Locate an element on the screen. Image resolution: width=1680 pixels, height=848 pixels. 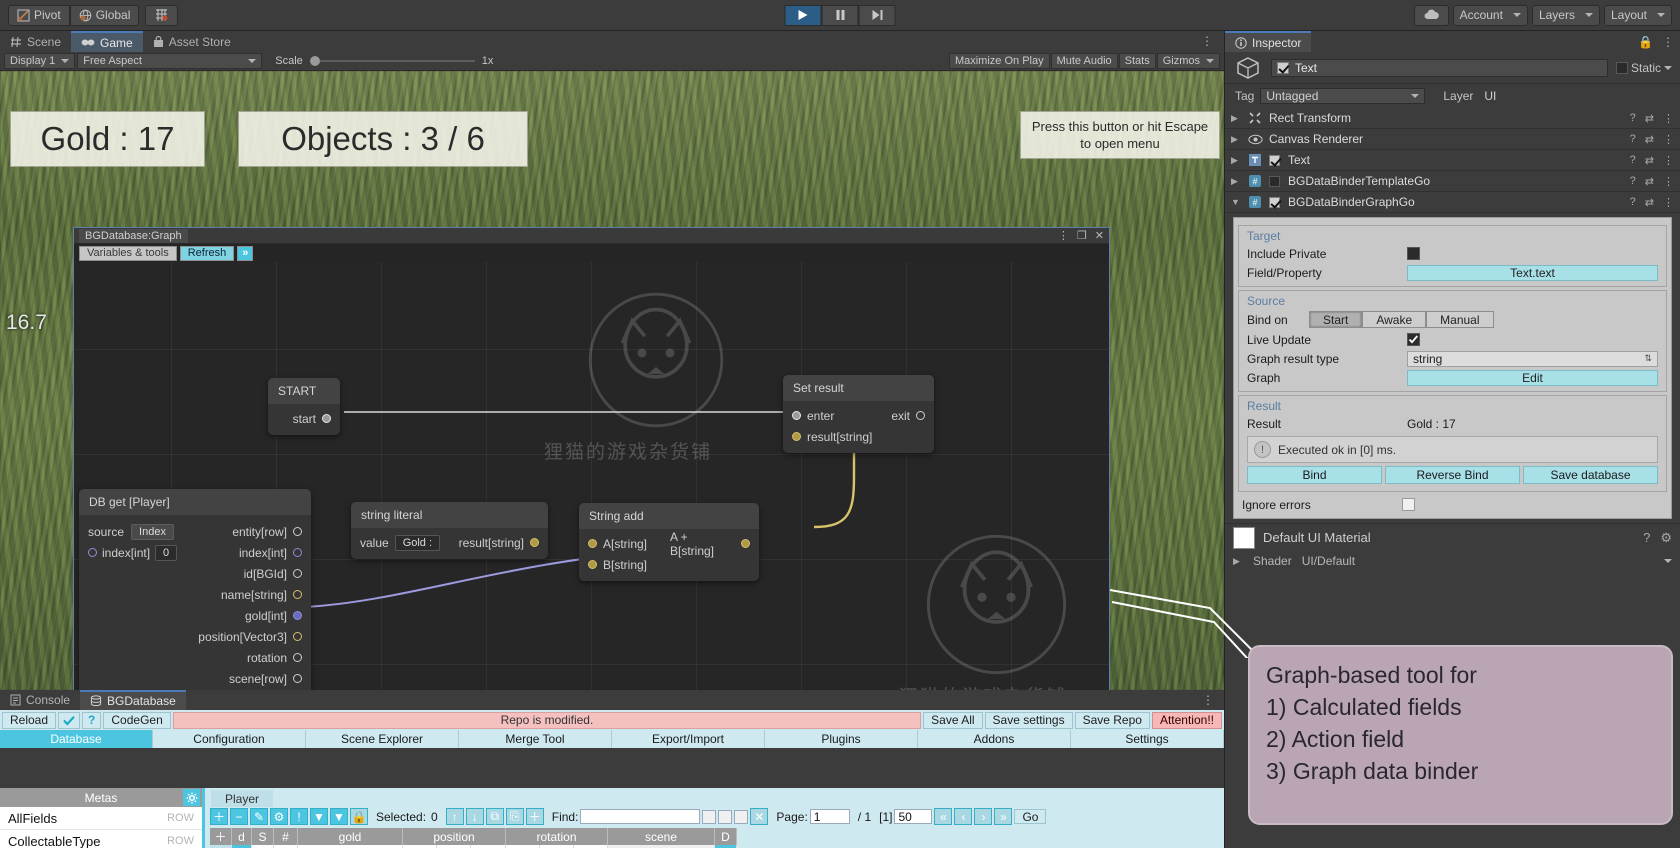
attention-button: Attention!! is located at coordinates (1186, 720).